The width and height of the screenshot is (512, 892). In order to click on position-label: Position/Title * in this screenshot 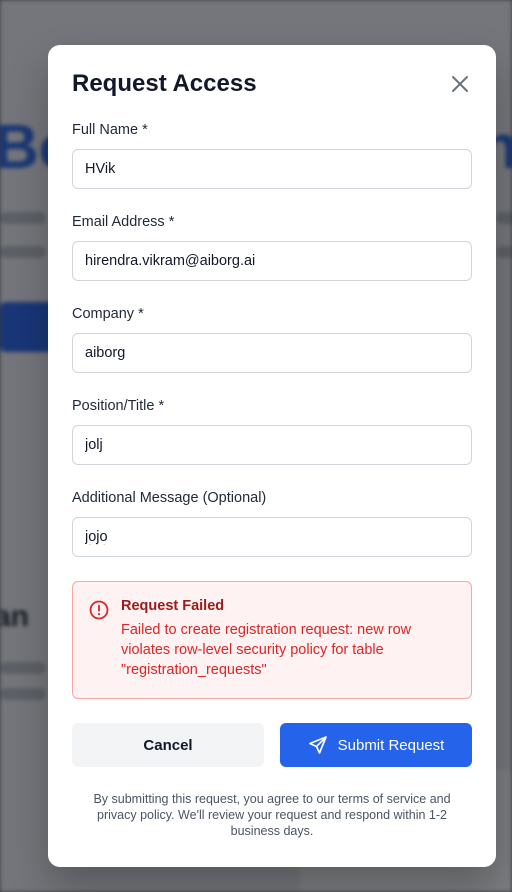, I will do `click(118, 406)`.